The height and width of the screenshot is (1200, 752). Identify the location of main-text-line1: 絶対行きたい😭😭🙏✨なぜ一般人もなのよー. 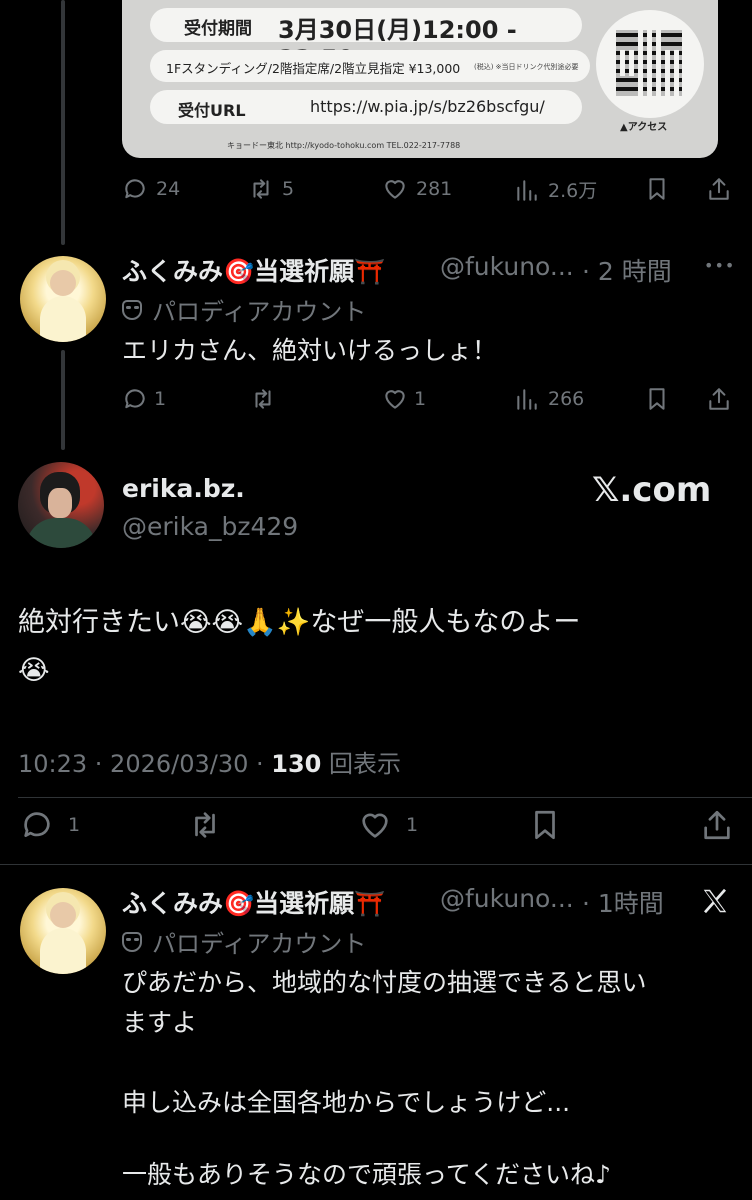
(299, 622).